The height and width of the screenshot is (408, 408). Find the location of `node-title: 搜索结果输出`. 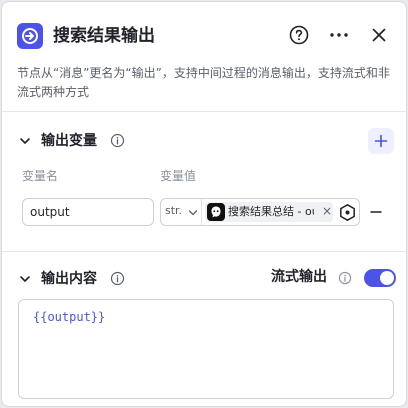

node-title: 搜索结果输出 is located at coordinates (104, 36).